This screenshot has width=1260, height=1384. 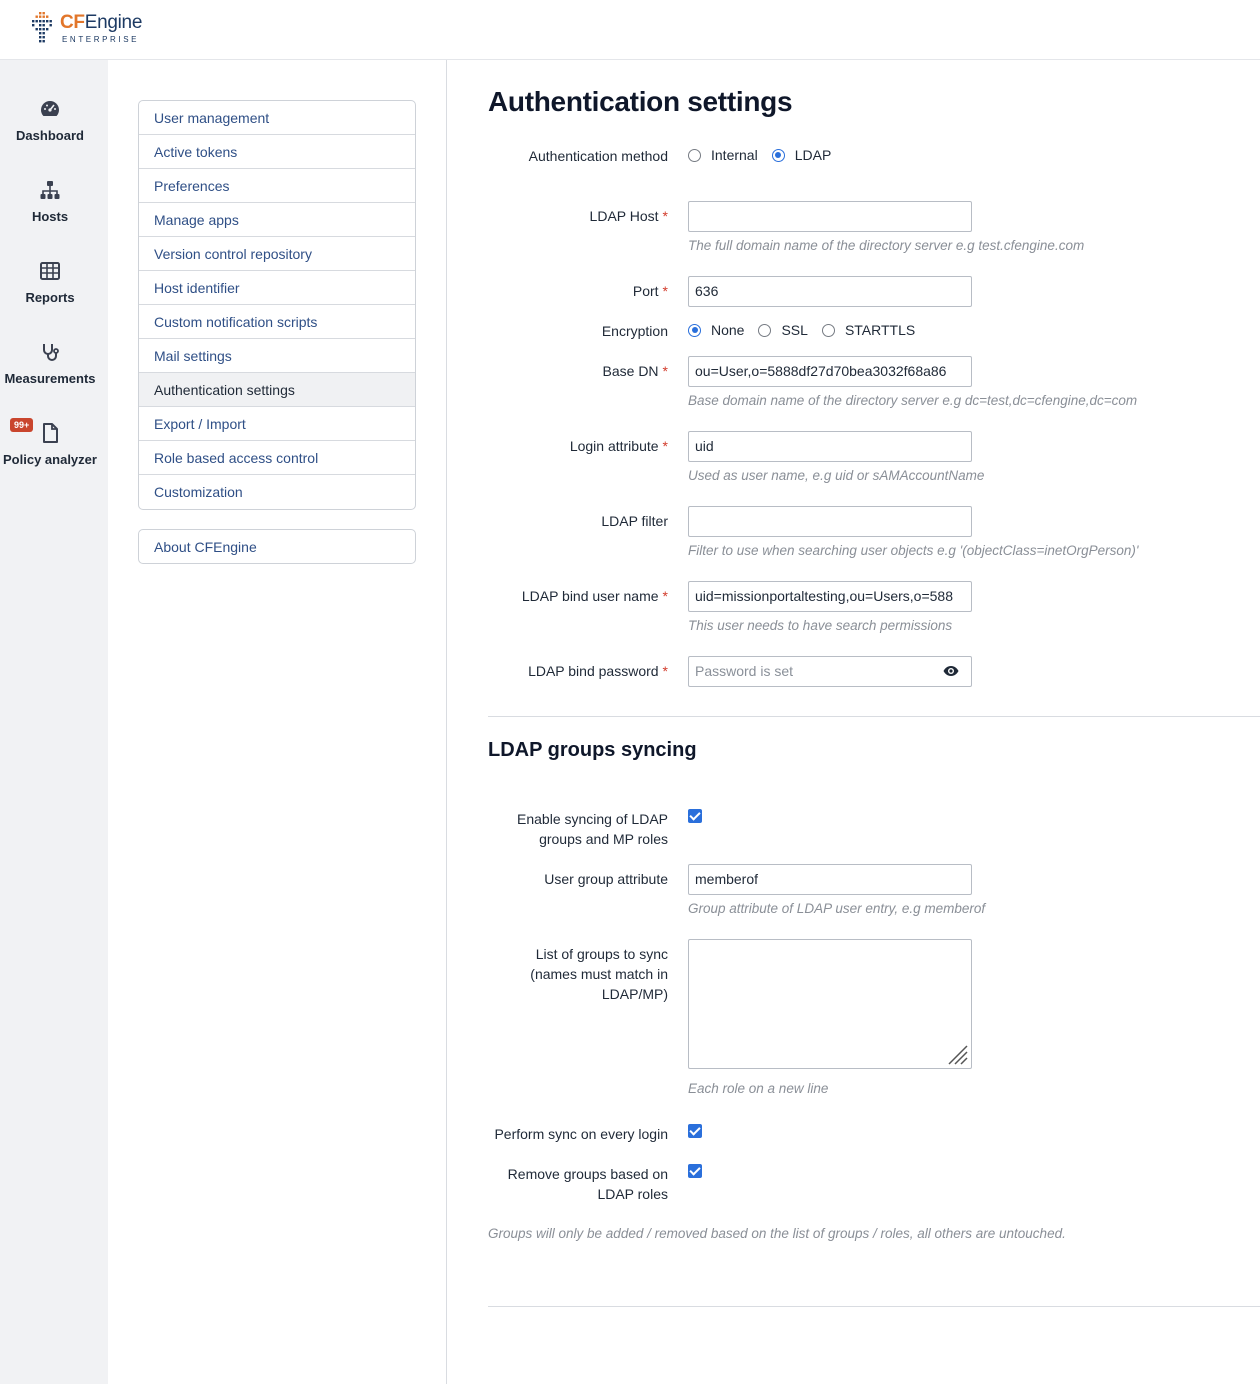 What do you see at coordinates (830, 879) in the screenshot?
I see `user-group-attr-input: memberof` at bounding box center [830, 879].